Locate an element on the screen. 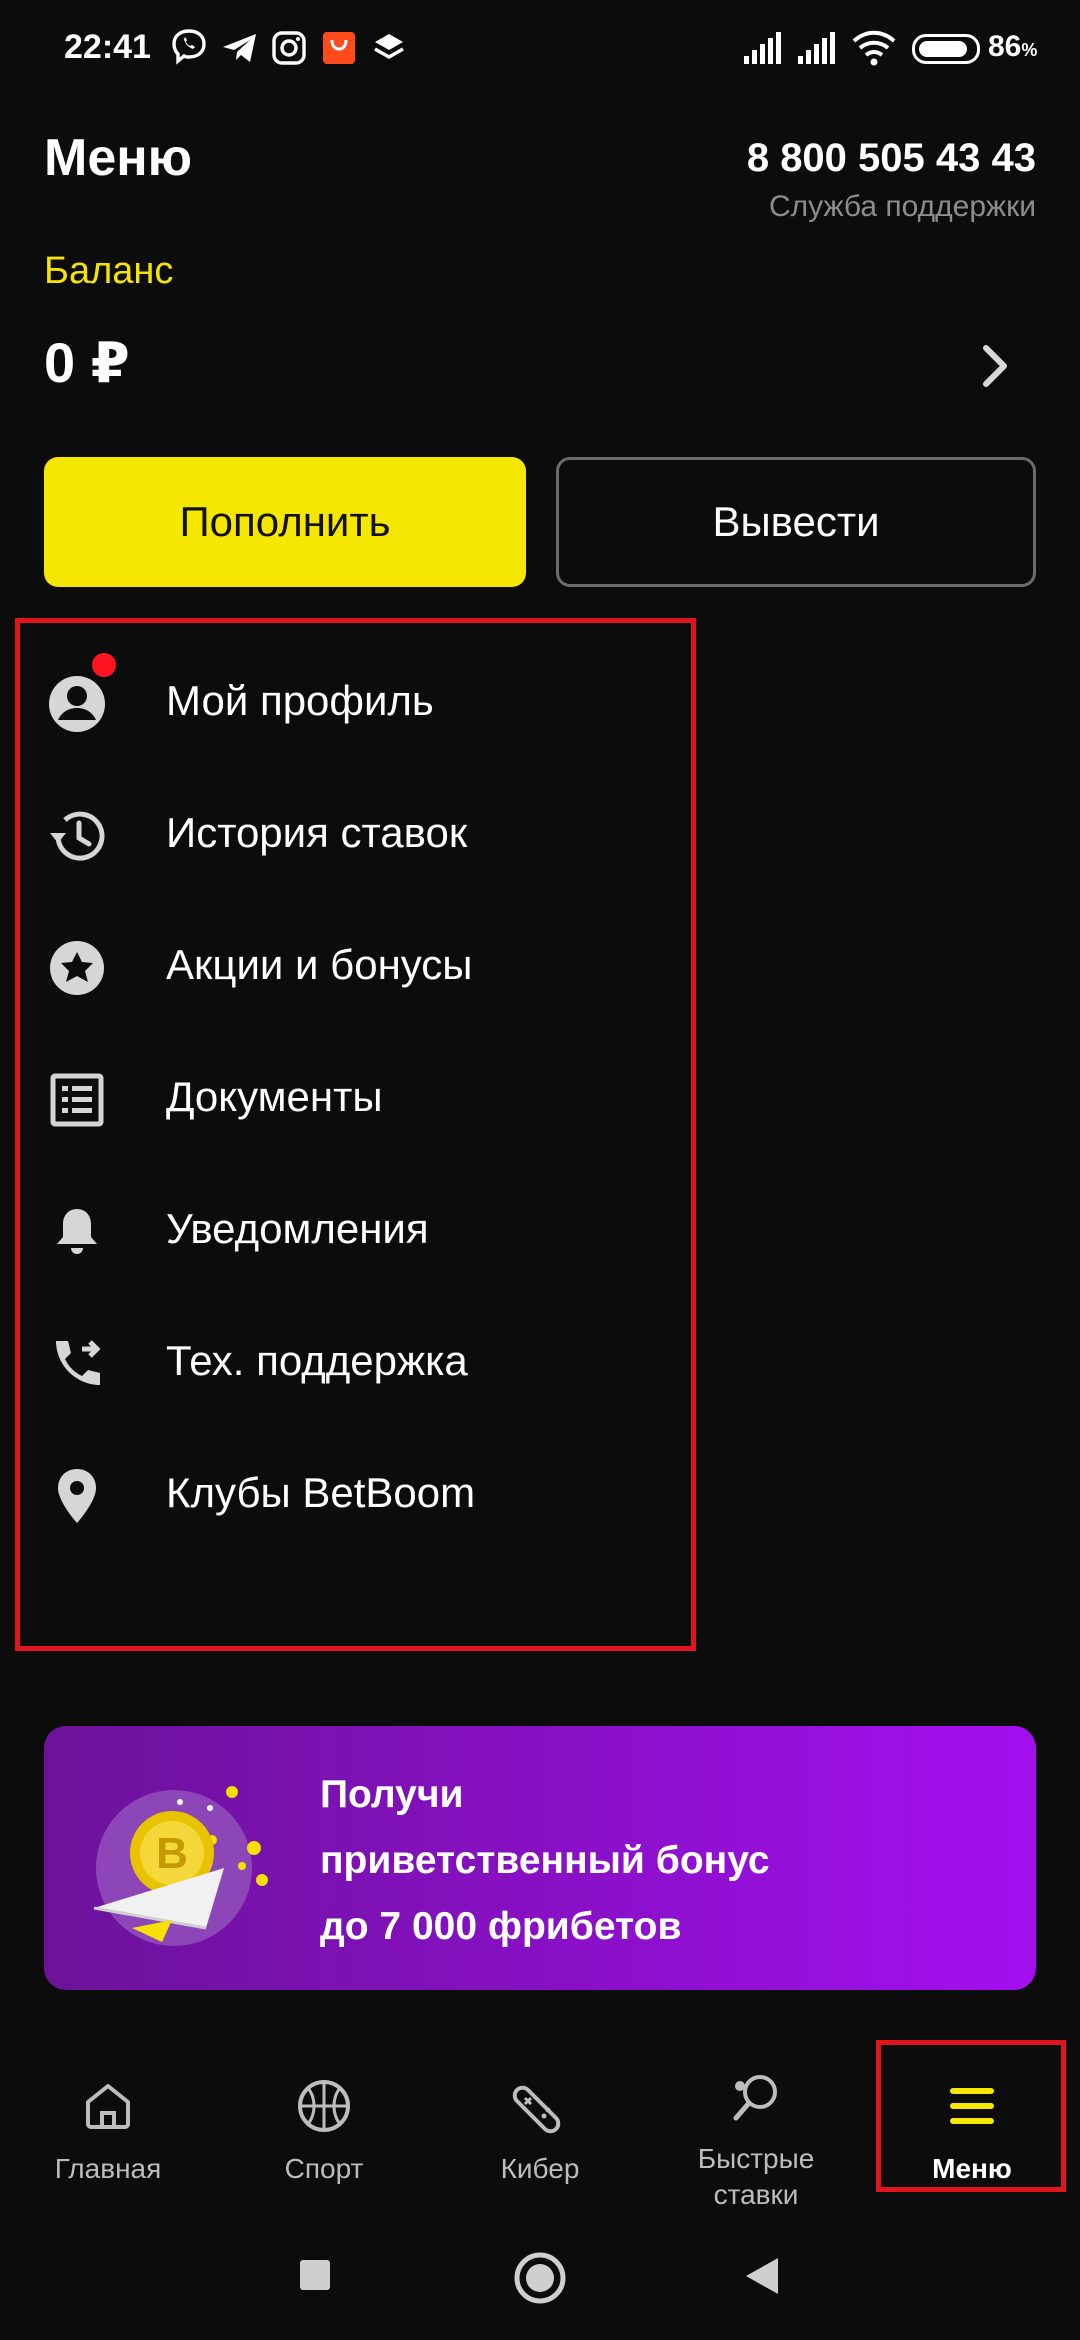 Image resolution: width=1080 pixels, height=2340 pixels. document-list-icon is located at coordinates (77, 1100).